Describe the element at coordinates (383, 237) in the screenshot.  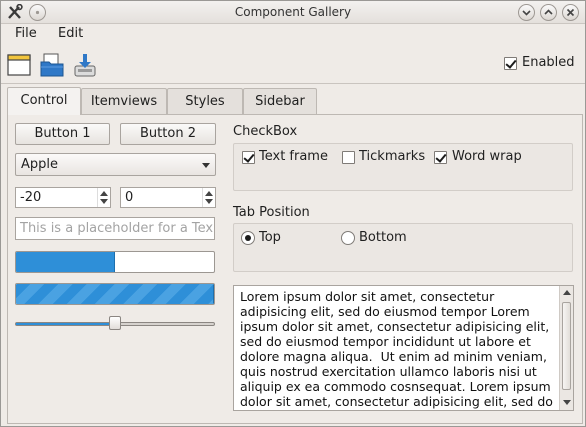
I see `bottom-radio-label: Bottom` at that location.